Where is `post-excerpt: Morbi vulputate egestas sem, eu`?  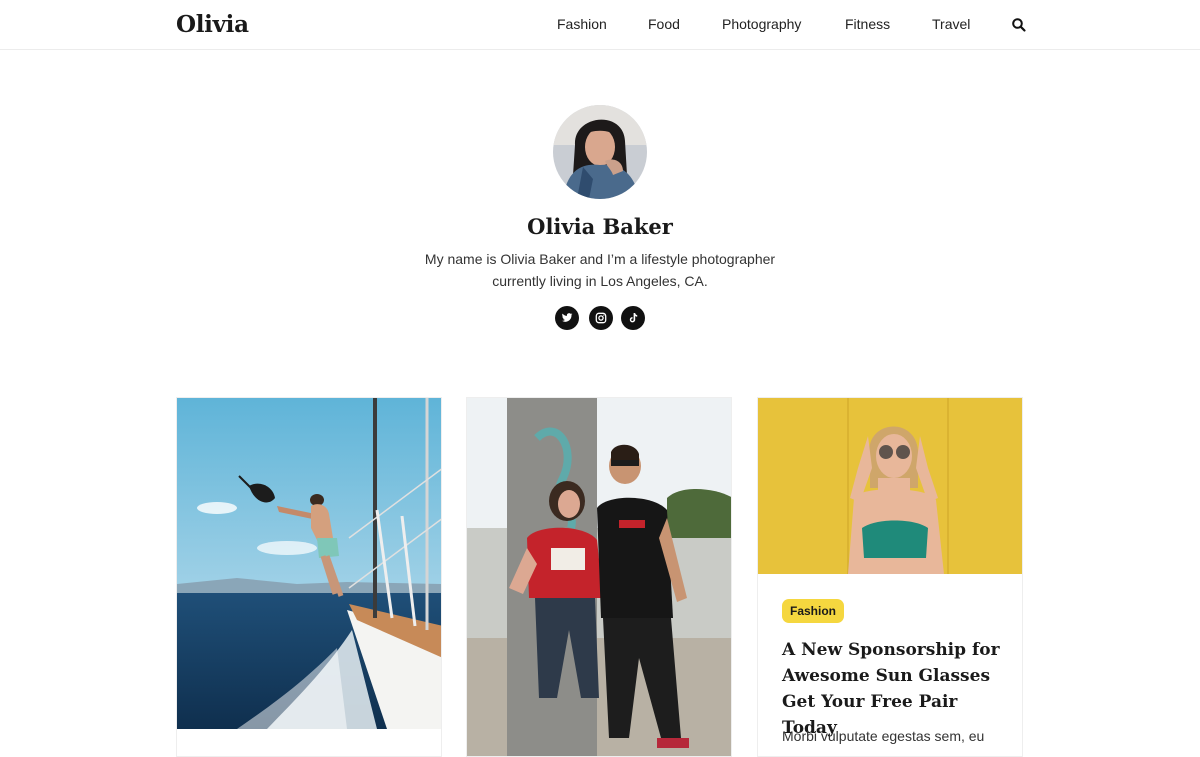 post-excerpt: Morbi vulputate egestas sem, eu is located at coordinates (883, 736).